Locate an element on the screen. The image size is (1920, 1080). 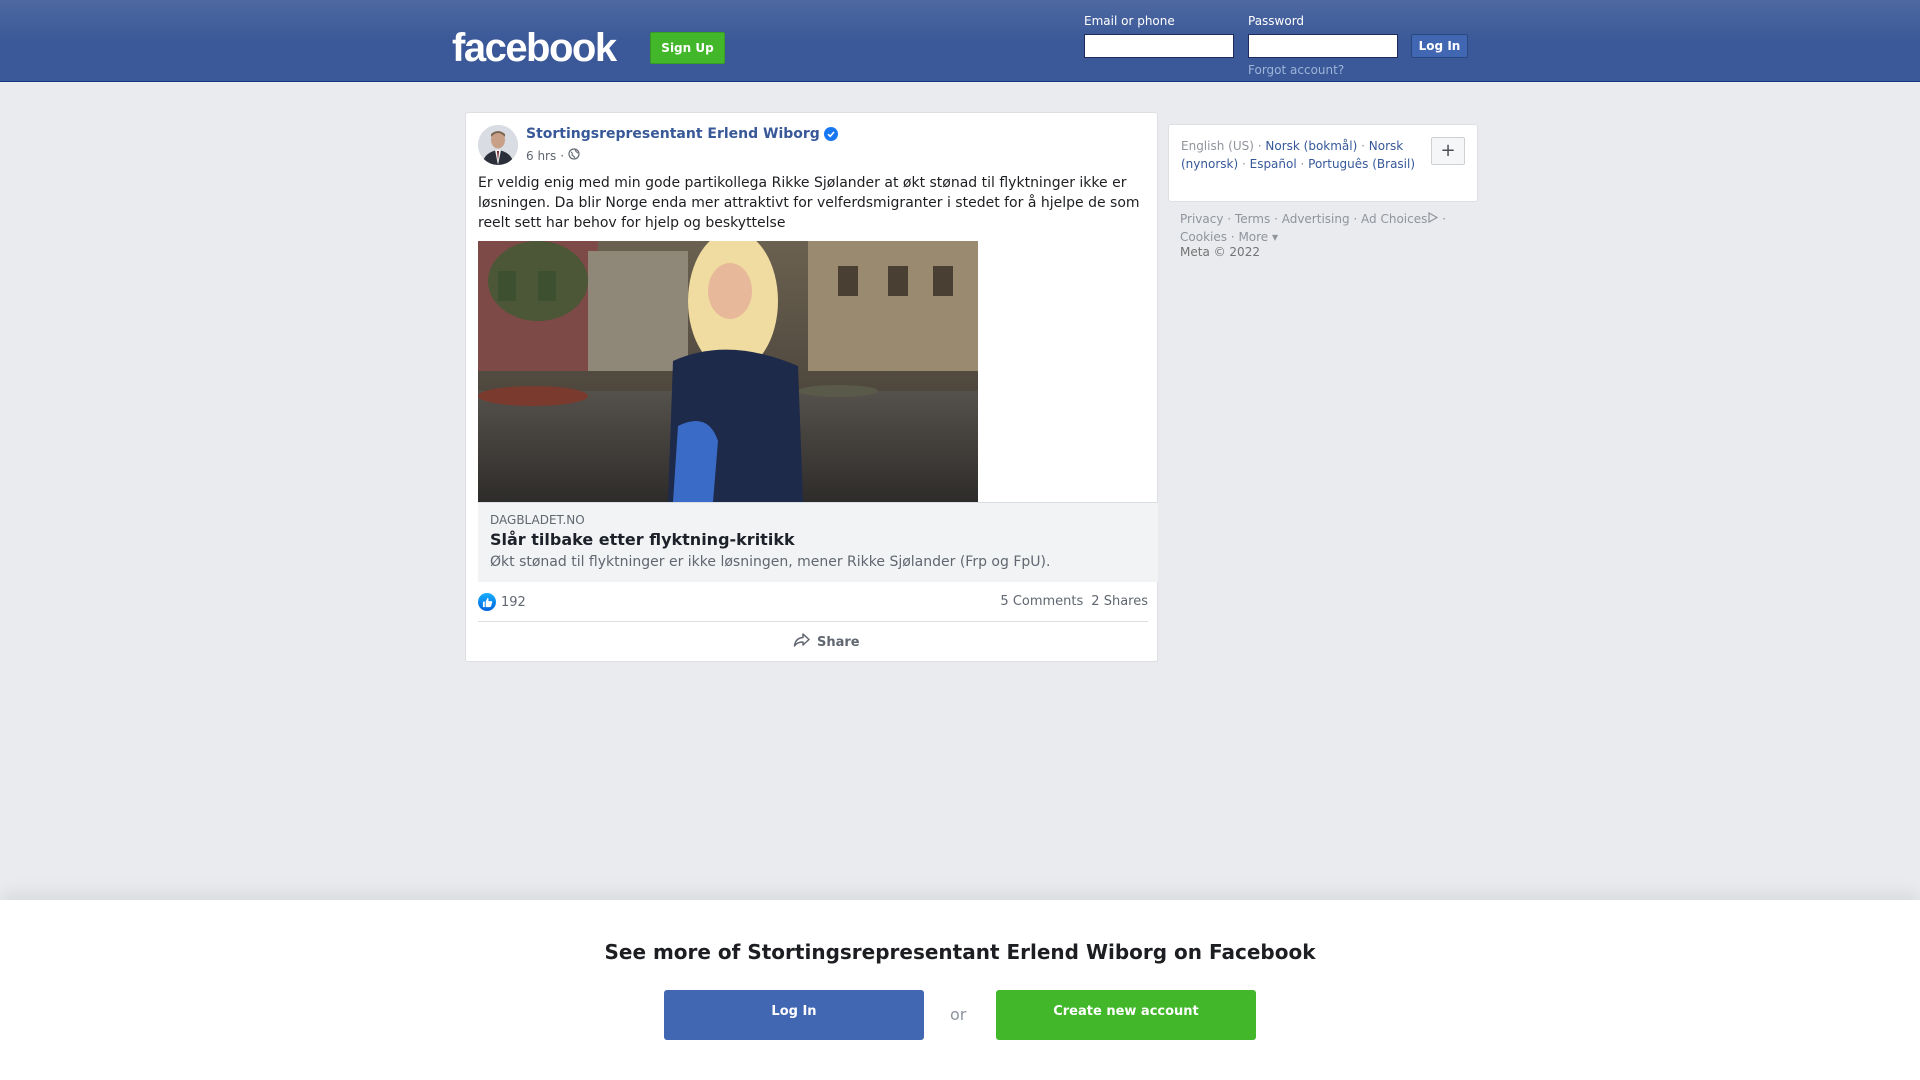
post-meta: 6 hrs · is located at coordinates (553, 155).